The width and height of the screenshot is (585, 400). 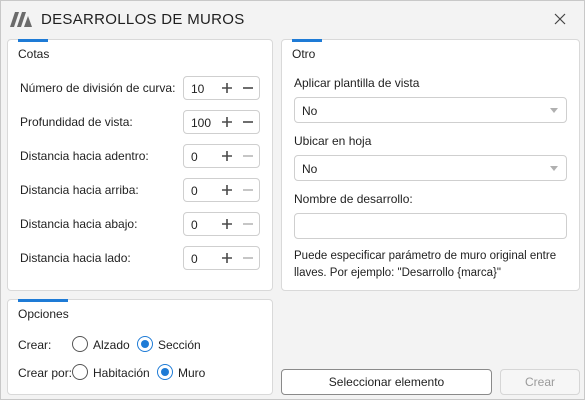 What do you see at coordinates (310, 111) in the screenshot?
I see `plantilla-value: No` at bounding box center [310, 111].